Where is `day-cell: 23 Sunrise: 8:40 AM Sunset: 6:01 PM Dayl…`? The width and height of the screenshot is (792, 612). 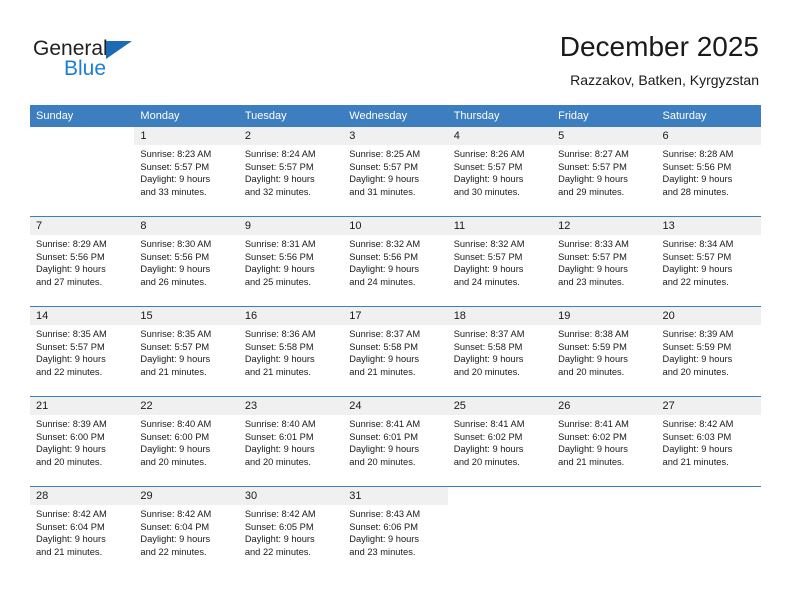 day-cell: 23 Sunrise: 8:40 AM Sunset: 6:01 PM Dayl… is located at coordinates (291, 441).